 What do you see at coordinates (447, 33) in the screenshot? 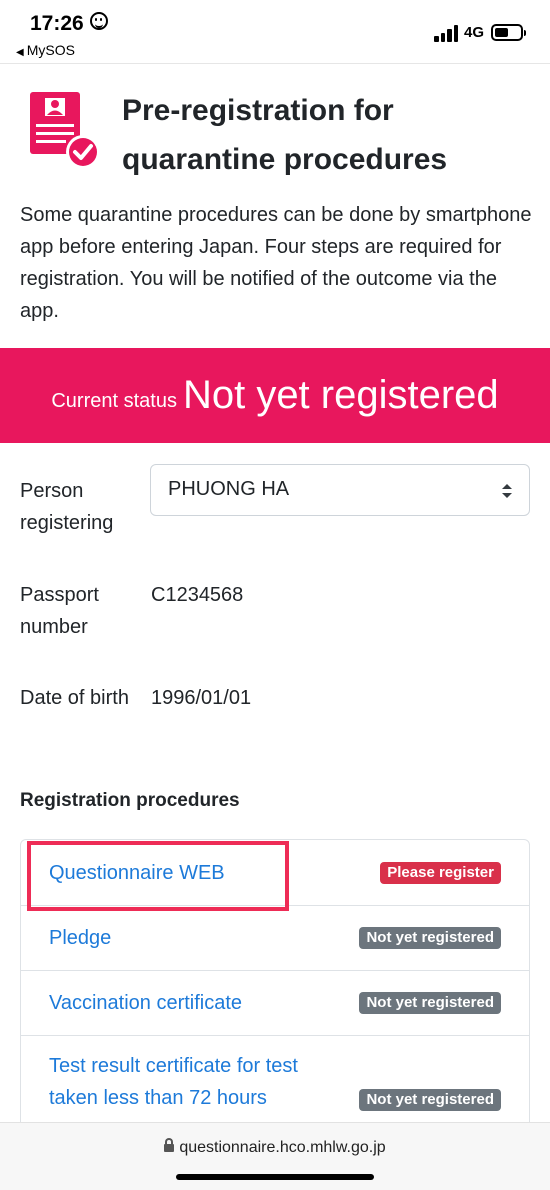
I see `signal-bars-icon` at bounding box center [447, 33].